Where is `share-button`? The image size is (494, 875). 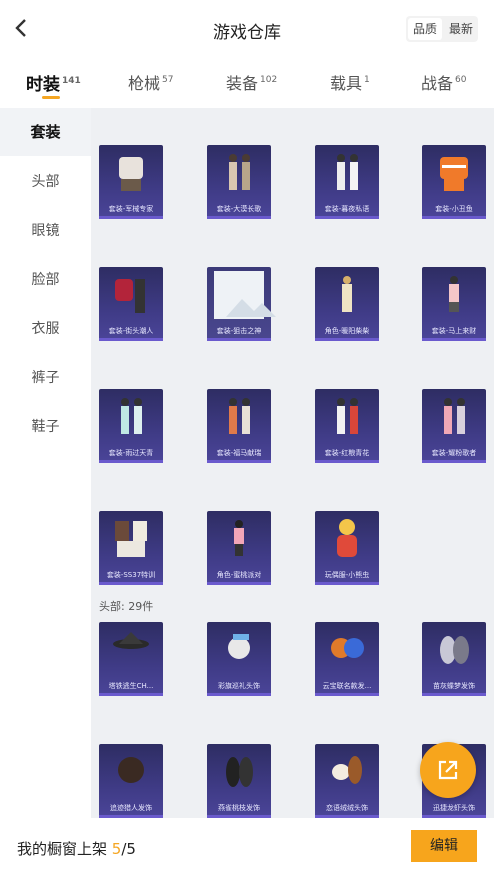
share-button is located at coordinates (448, 770).